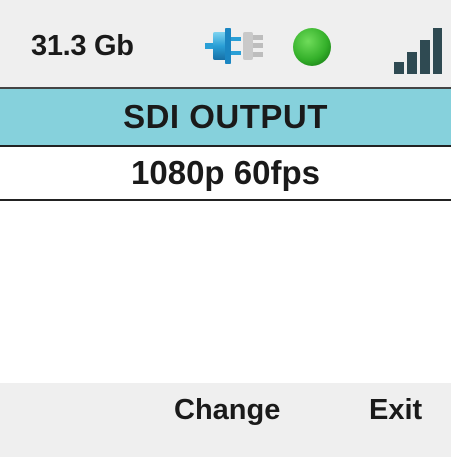 This screenshot has width=451, height=457. Describe the element at coordinates (395, 410) in the screenshot. I see `exit-button: Exit` at that location.